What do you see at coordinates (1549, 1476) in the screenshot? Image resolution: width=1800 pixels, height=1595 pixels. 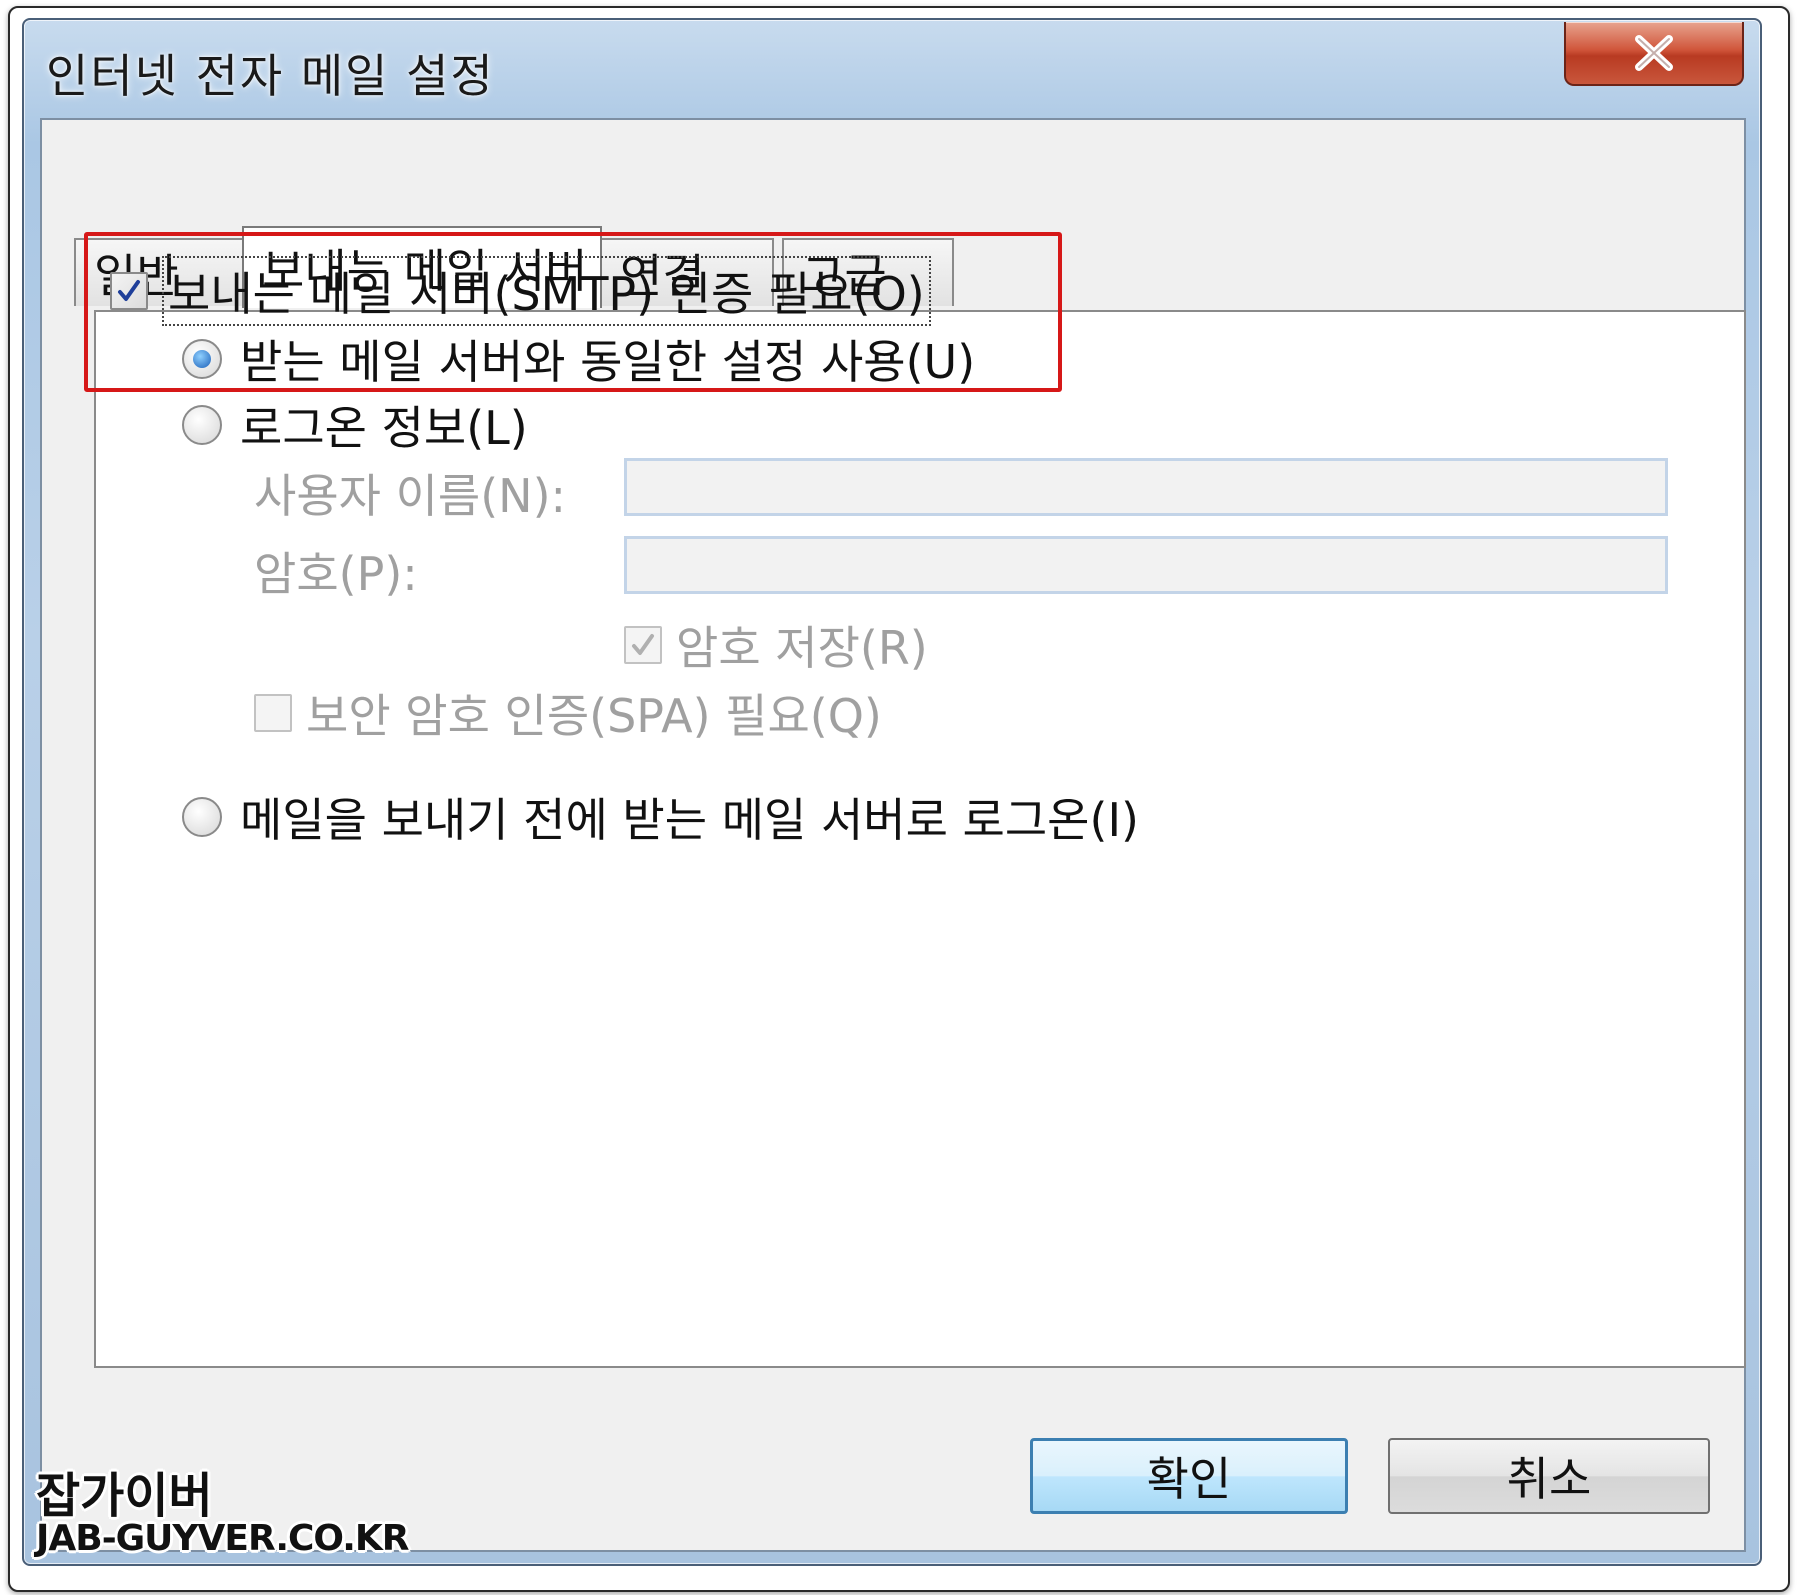 I see `cancel-button: 취소` at bounding box center [1549, 1476].